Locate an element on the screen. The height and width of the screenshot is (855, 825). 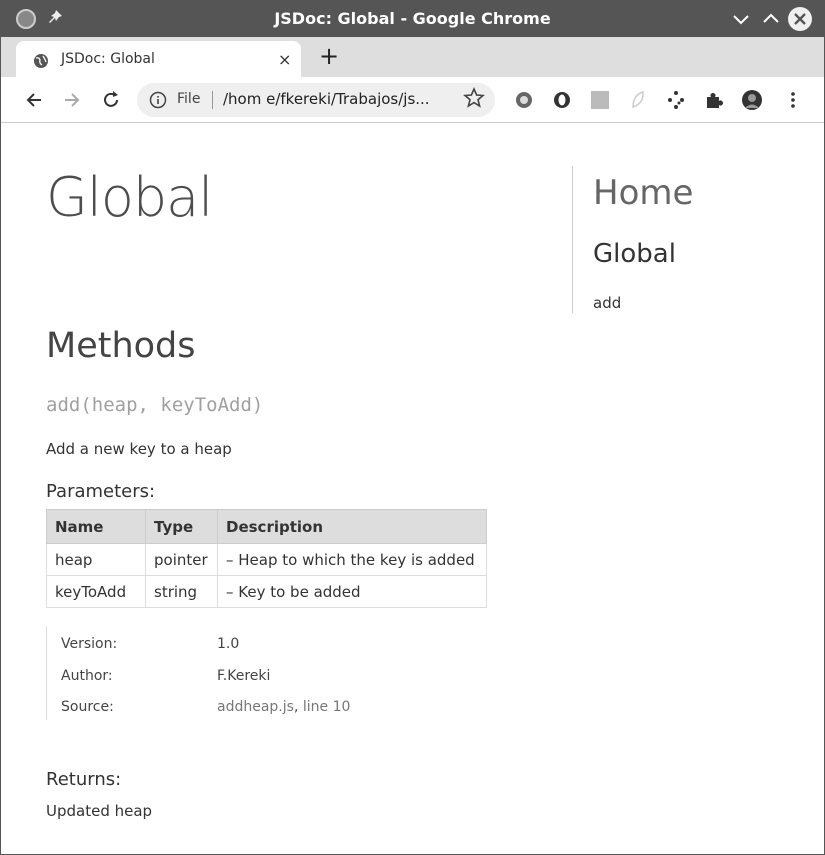
method-description: Add a new key to a heap is located at coordinates (139, 449).